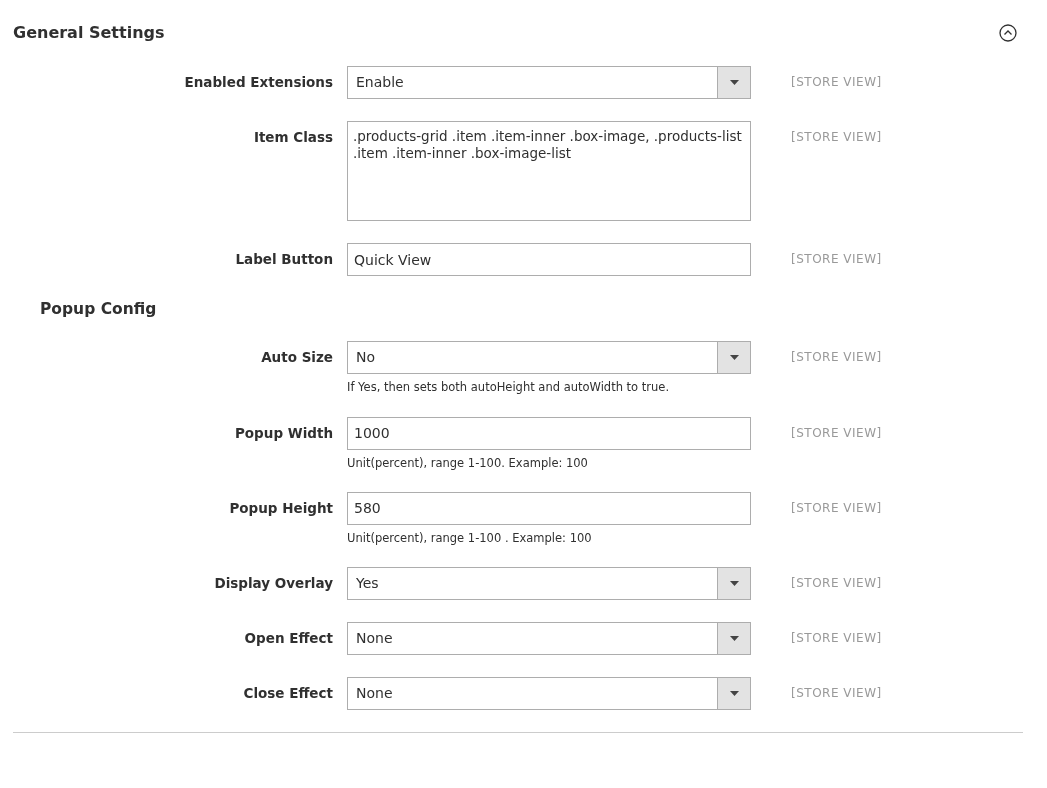  Describe the element at coordinates (258, 82) in the screenshot. I see `field-label: Enabled Extensions` at that location.